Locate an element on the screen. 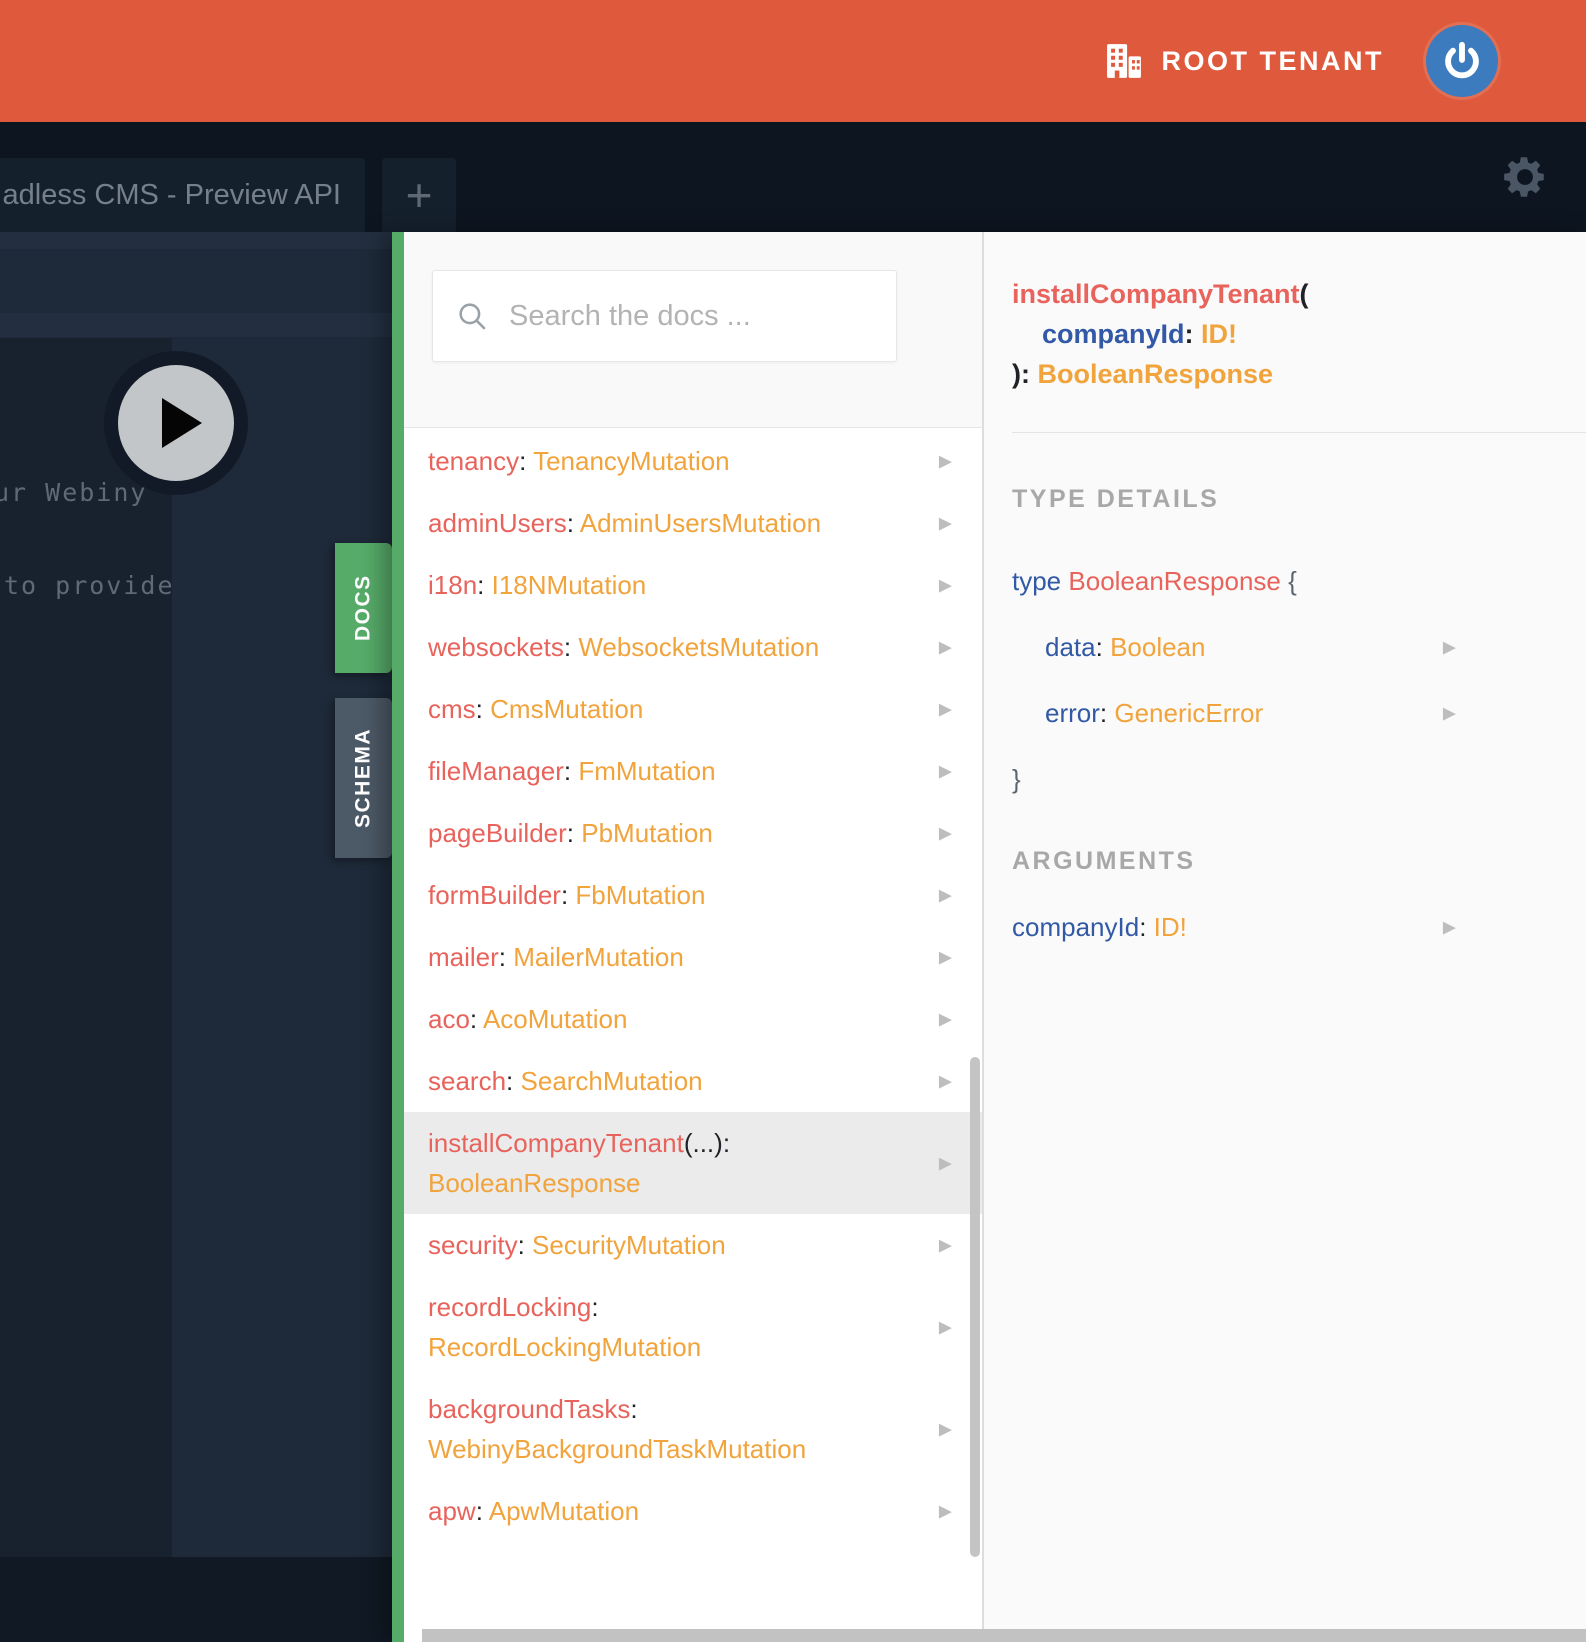 This screenshot has width=1586, height=1642. docs-field-formBuilder: formBuilder: FbMutation ▶ is located at coordinates (693, 895).